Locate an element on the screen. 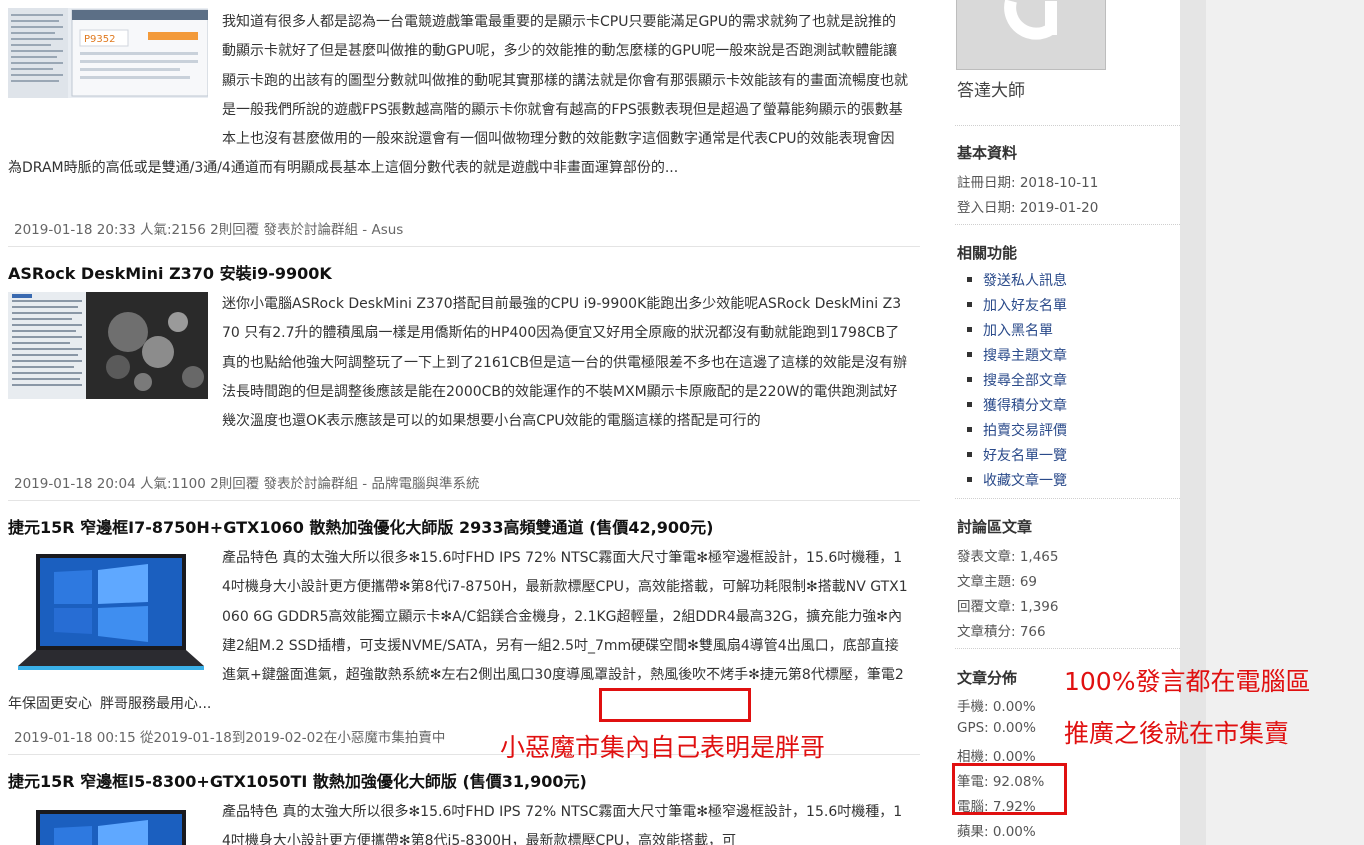 This screenshot has width=1364, height=845. link-add-blacklist: 加入黑名單 is located at coordinates (1018, 330).